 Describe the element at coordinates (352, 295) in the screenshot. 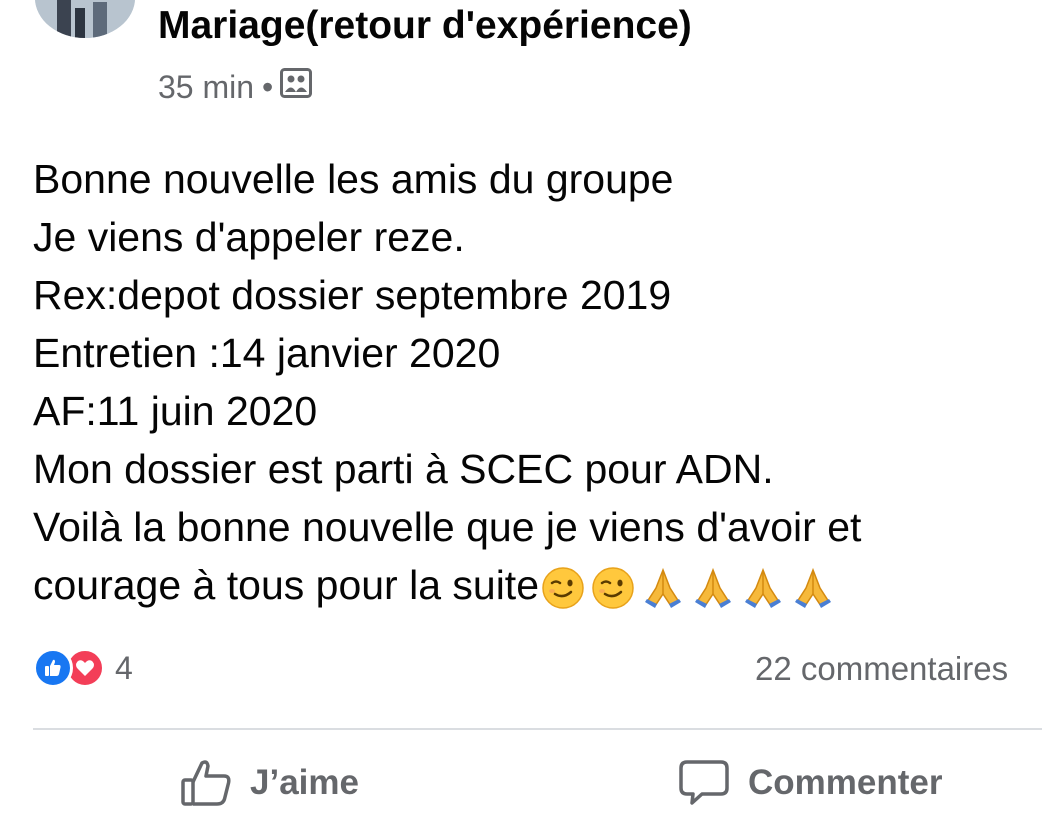

I see `post-text-line: Rex:depot dossier septembre 2019` at that location.